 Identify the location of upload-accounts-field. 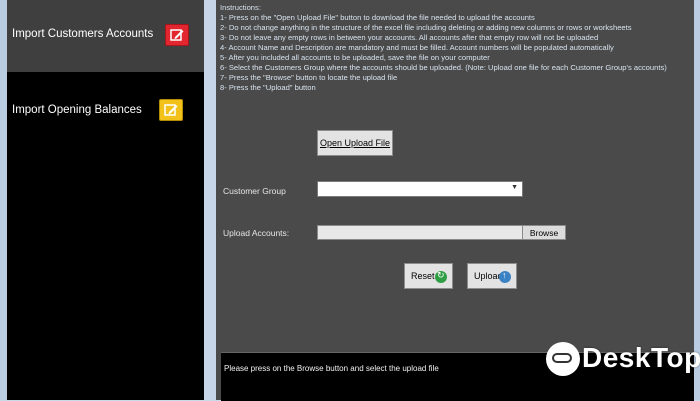
(420, 232).